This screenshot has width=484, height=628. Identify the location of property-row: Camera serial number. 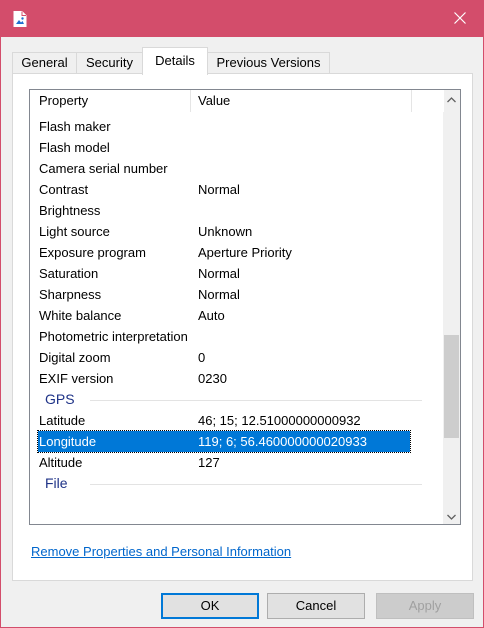
(237, 168).